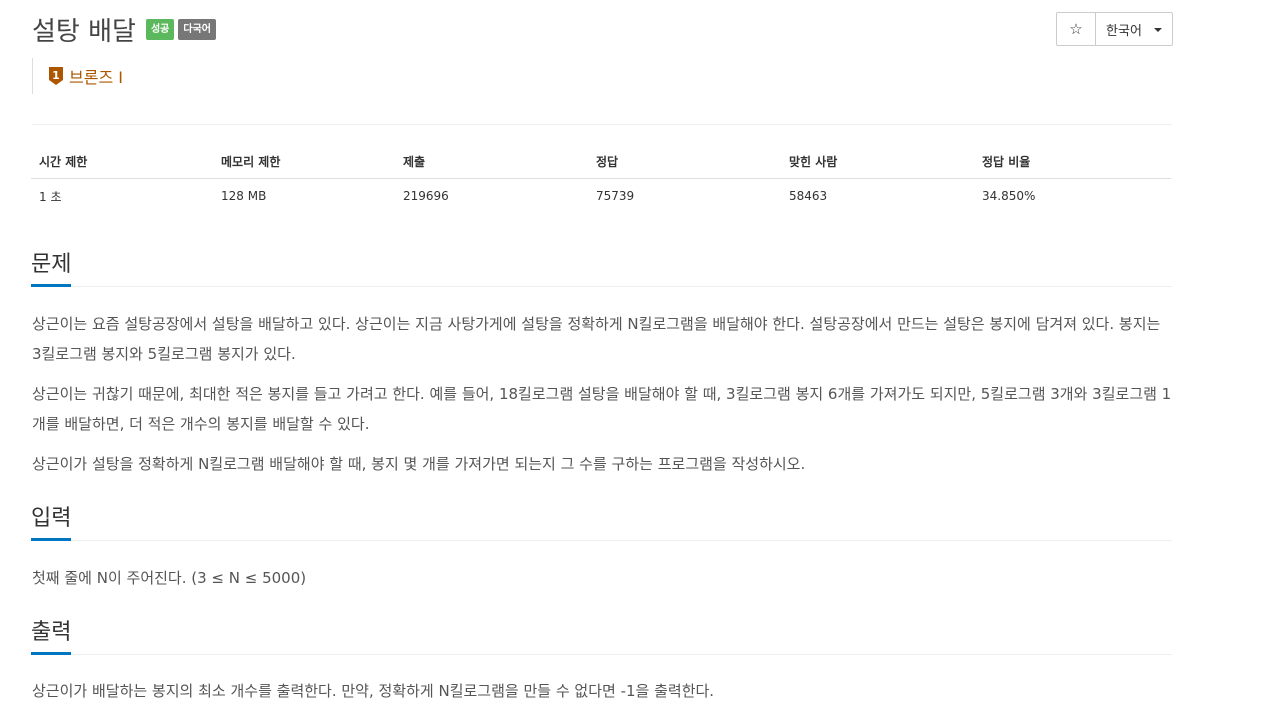  I want to click on header-memory-limit: 메모리 제한, so click(304, 162).